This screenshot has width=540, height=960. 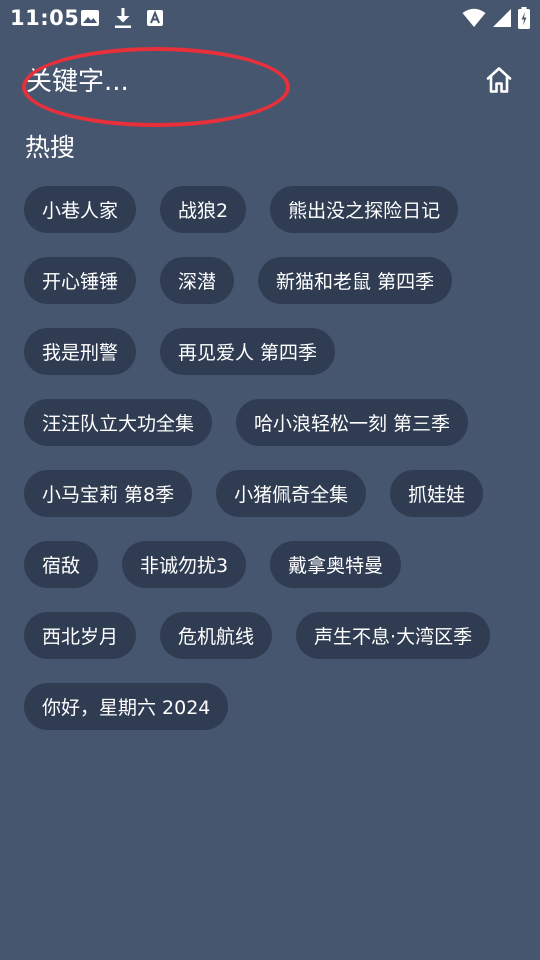 I want to click on wifi-icon, so click(x=474, y=18).